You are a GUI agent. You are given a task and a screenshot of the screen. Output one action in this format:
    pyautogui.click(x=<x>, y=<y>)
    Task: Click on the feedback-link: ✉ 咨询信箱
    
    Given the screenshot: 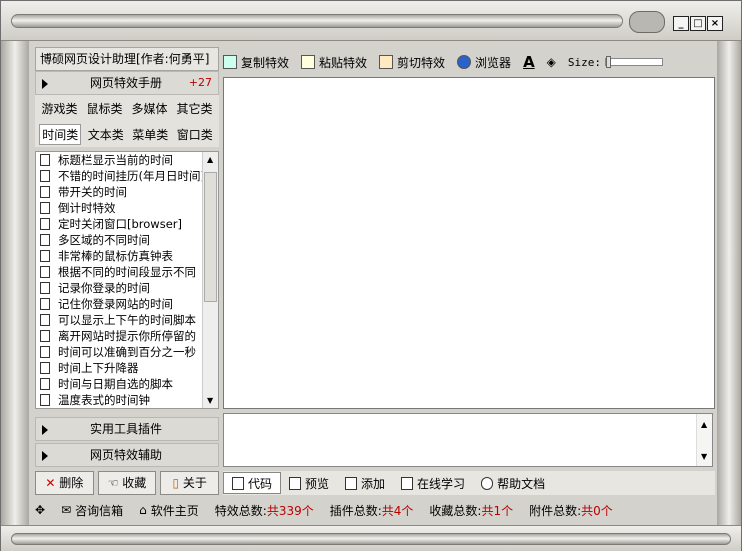 What is the action you would take?
    pyautogui.click(x=92, y=510)
    